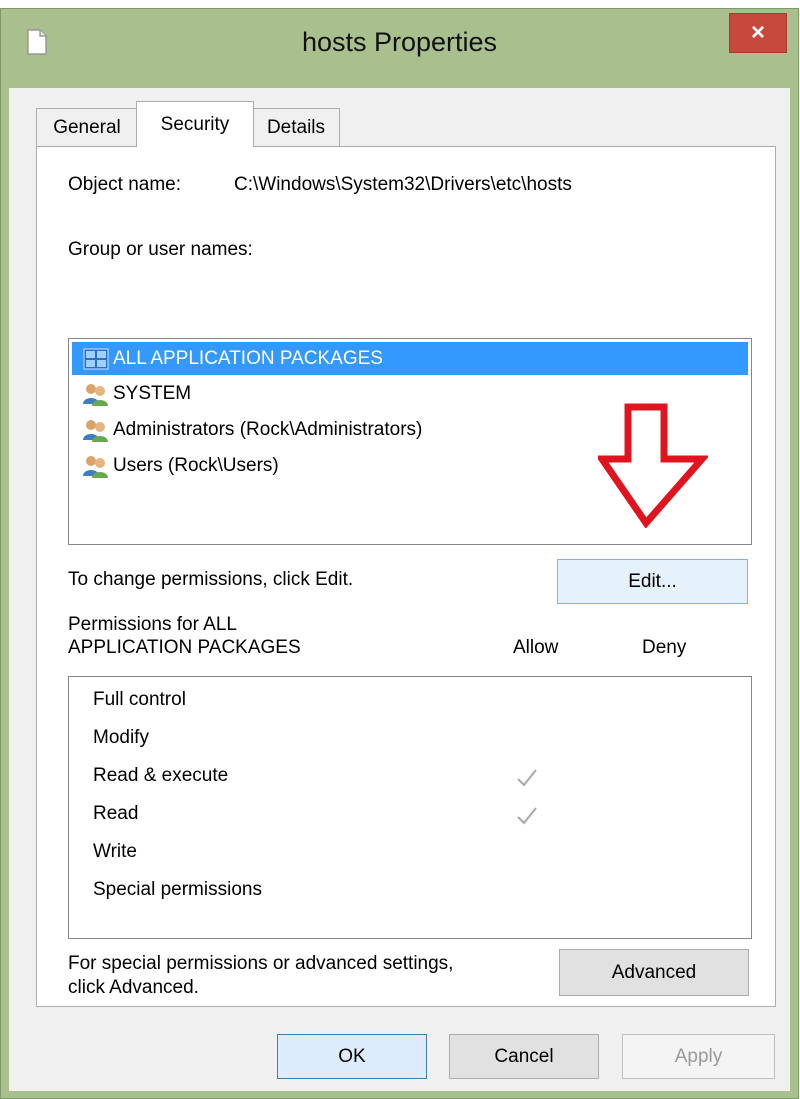 The width and height of the screenshot is (800, 1099). I want to click on permission-row: Modify, so click(121, 737).